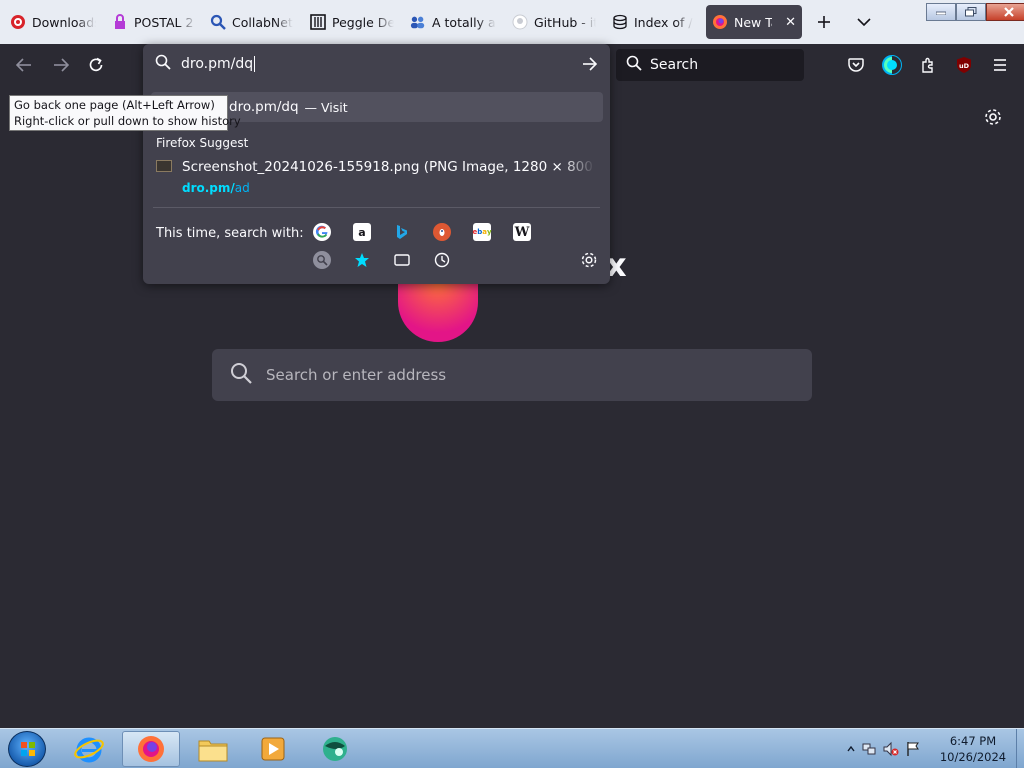 The width and height of the screenshot is (1024, 768). What do you see at coordinates (710, 65) in the screenshot?
I see `search-bar: Search` at bounding box center [710, 65].